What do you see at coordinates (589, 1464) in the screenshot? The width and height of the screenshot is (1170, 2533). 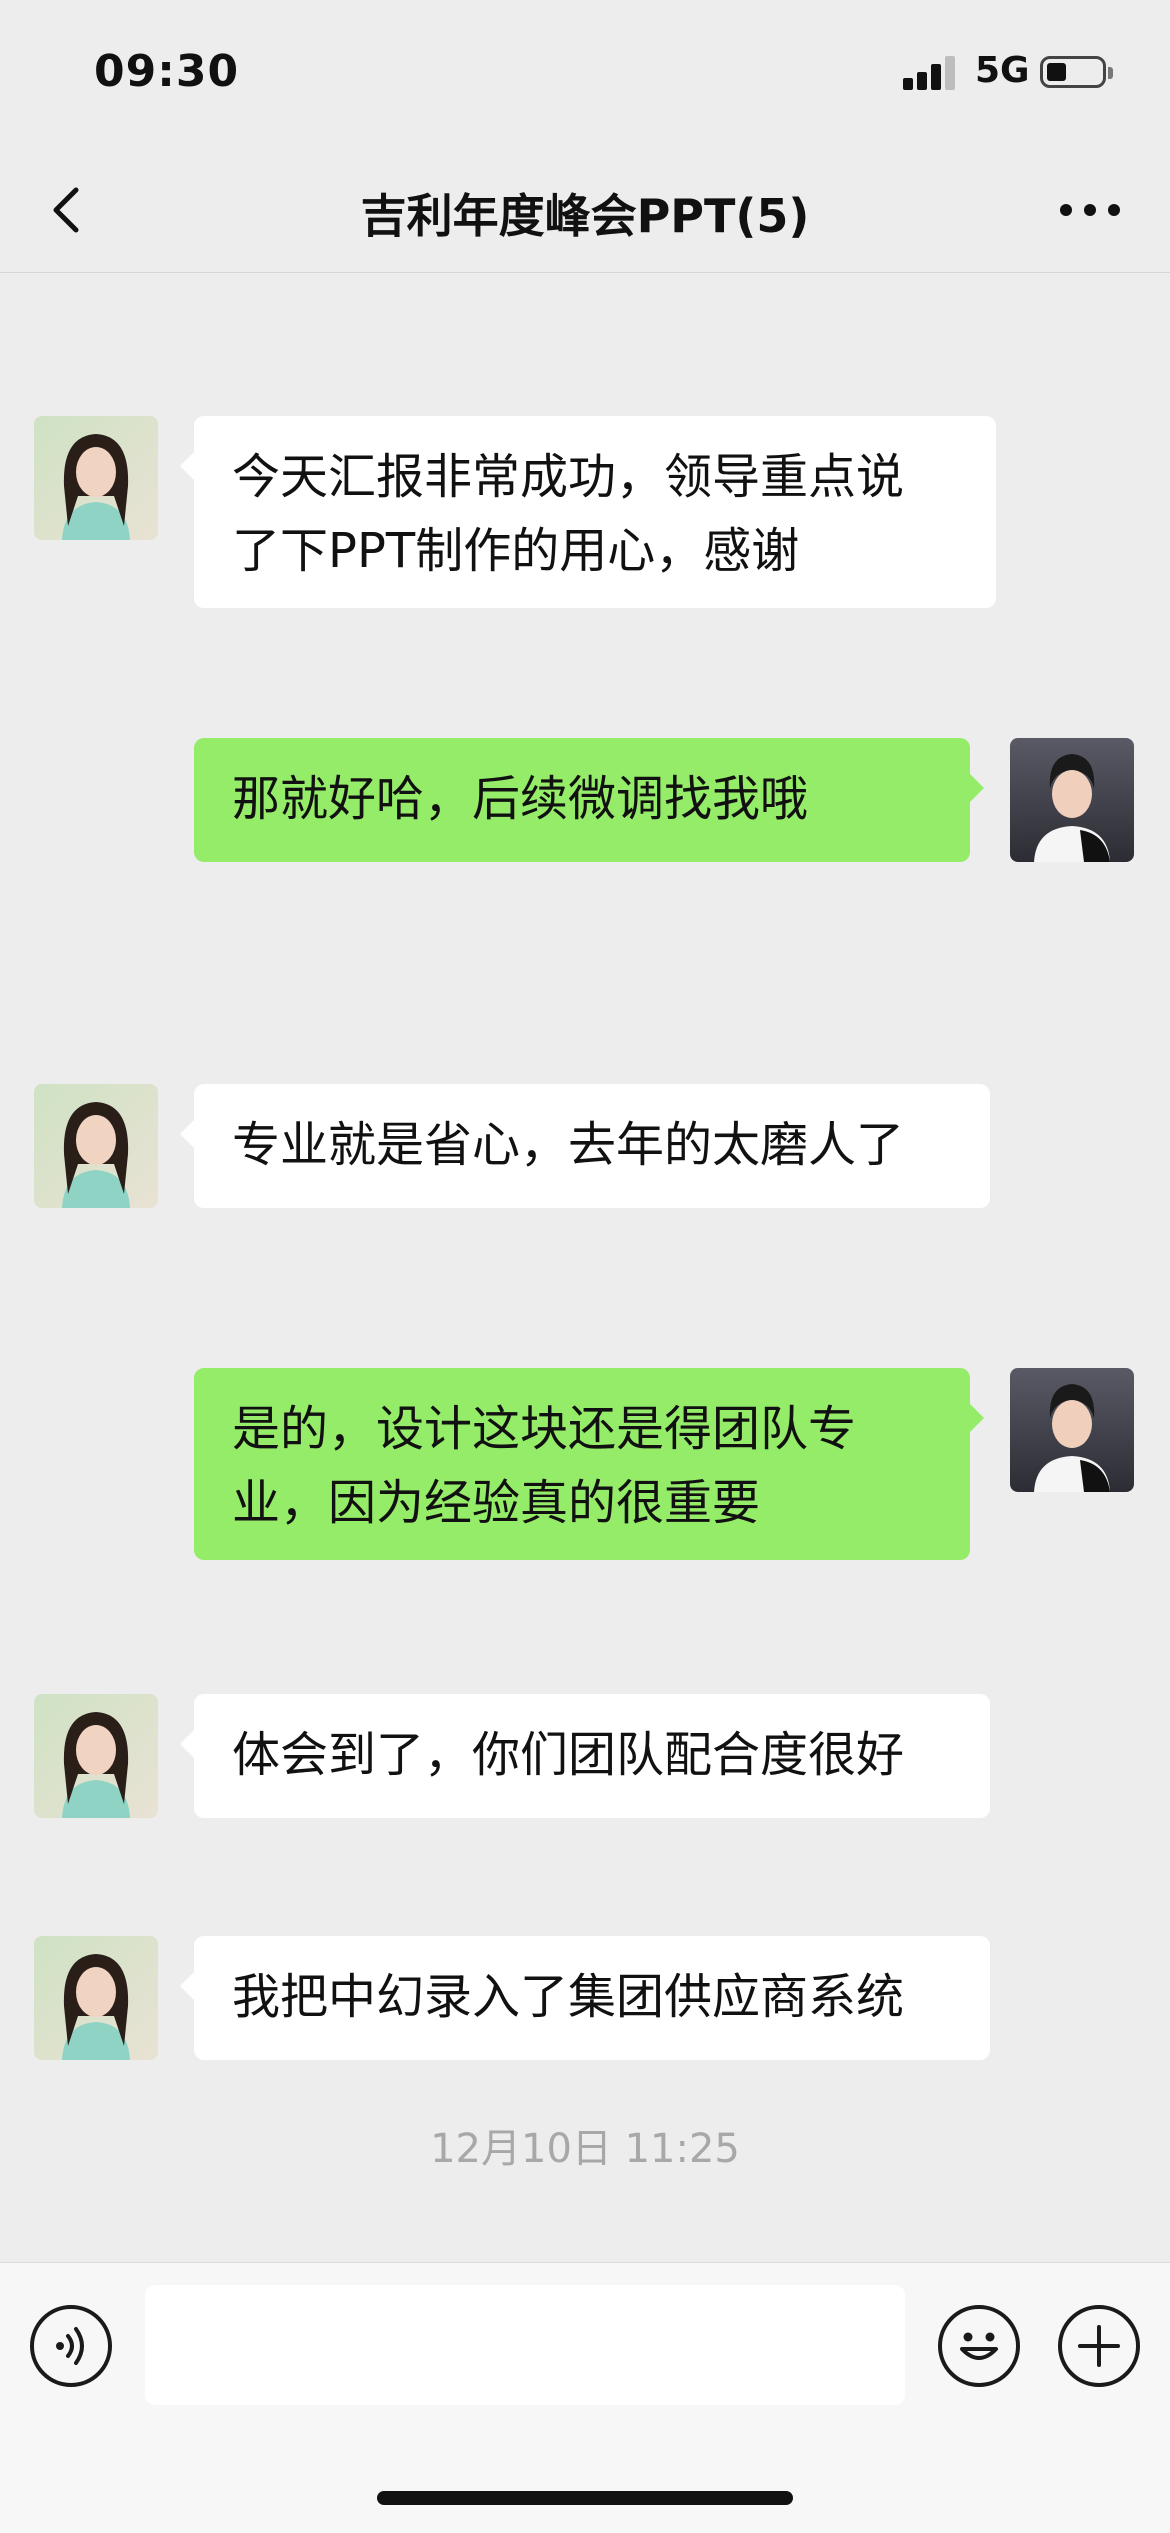 I see `message-bubble-sent: 是的，设计这块还是得团队专 业，因为经验真的很重要` at bounding box center [589, 1464].